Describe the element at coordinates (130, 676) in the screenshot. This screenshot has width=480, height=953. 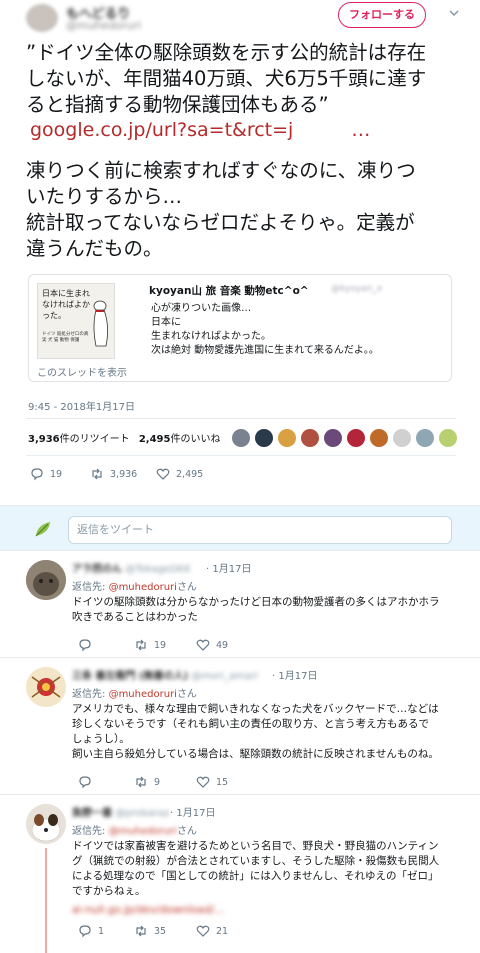
I see `reply-author-name: 三条 善左衛門 (無善の人)` at that location.